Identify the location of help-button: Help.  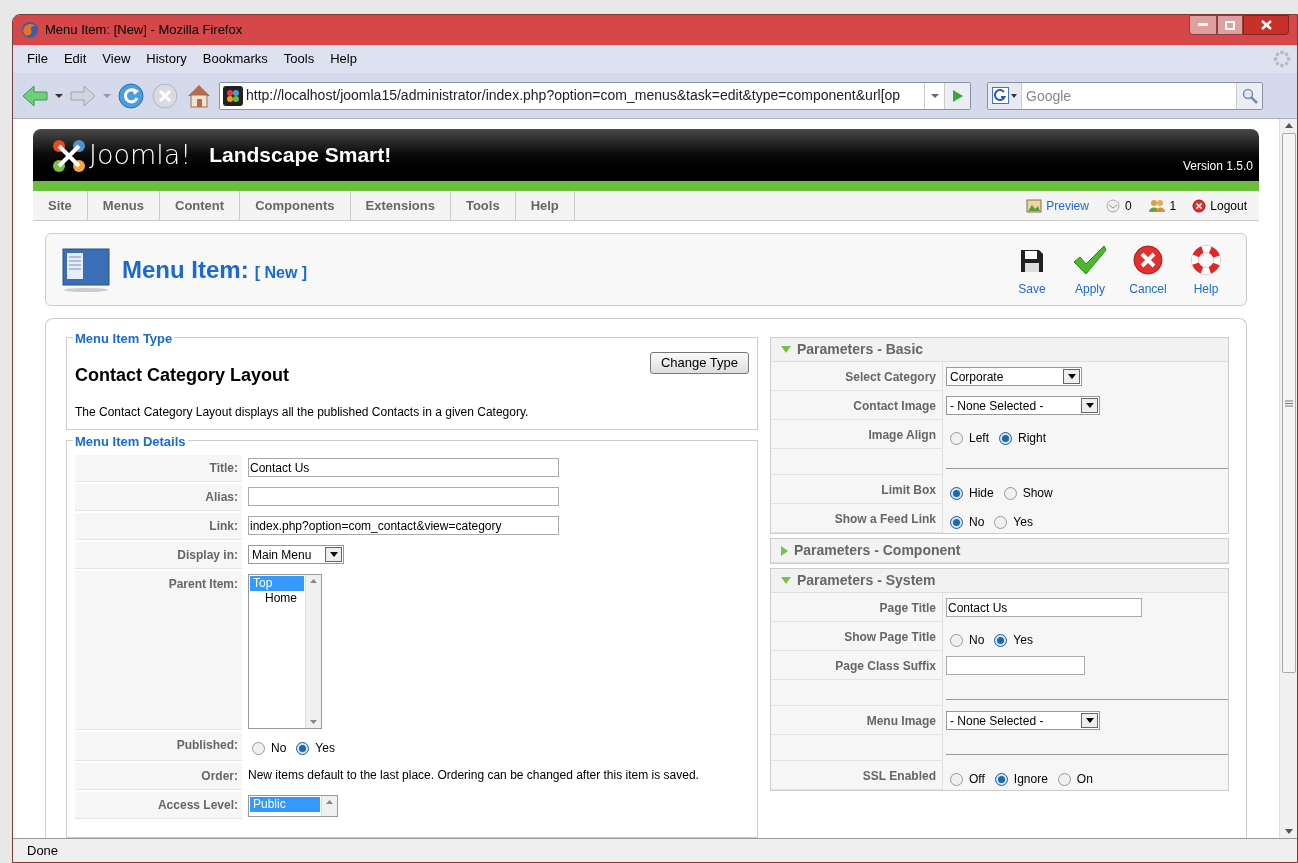
(1206, 269).